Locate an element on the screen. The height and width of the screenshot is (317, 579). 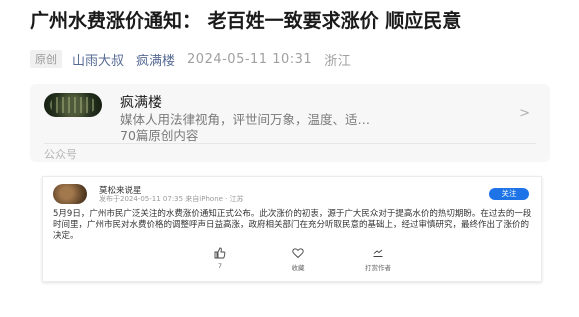
article-title: 广州水费涨价通知： 老百姓一致要求涨价 顺应民意 is located at coordinates (246, 21).